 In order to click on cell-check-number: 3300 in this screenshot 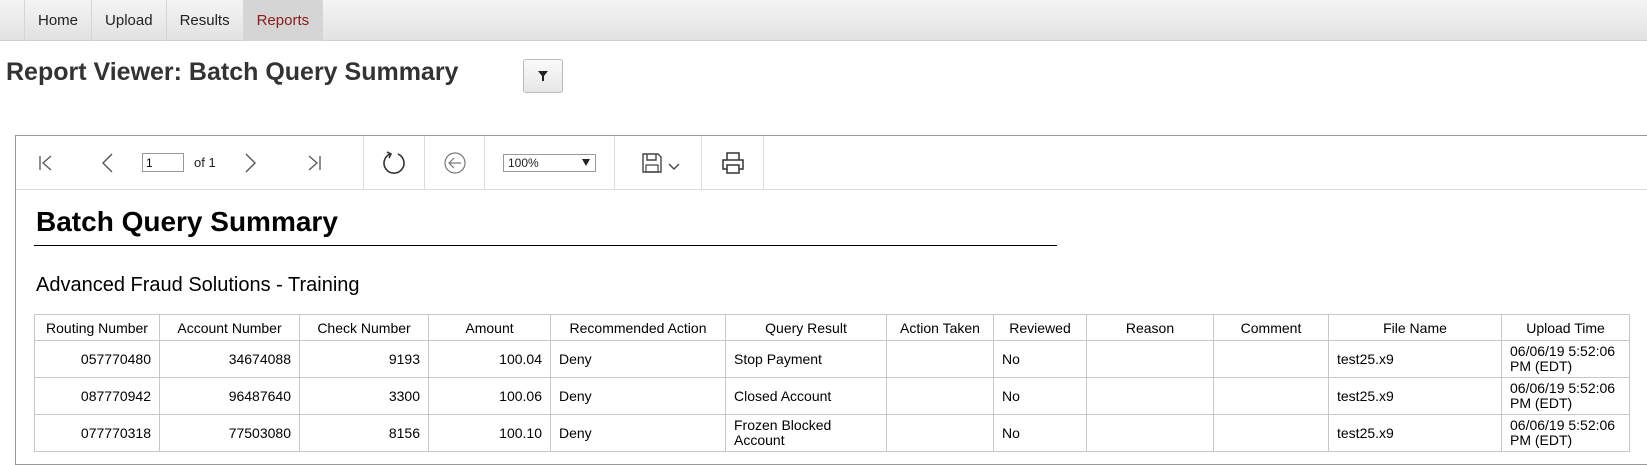, I will do `click(364, 396)`.